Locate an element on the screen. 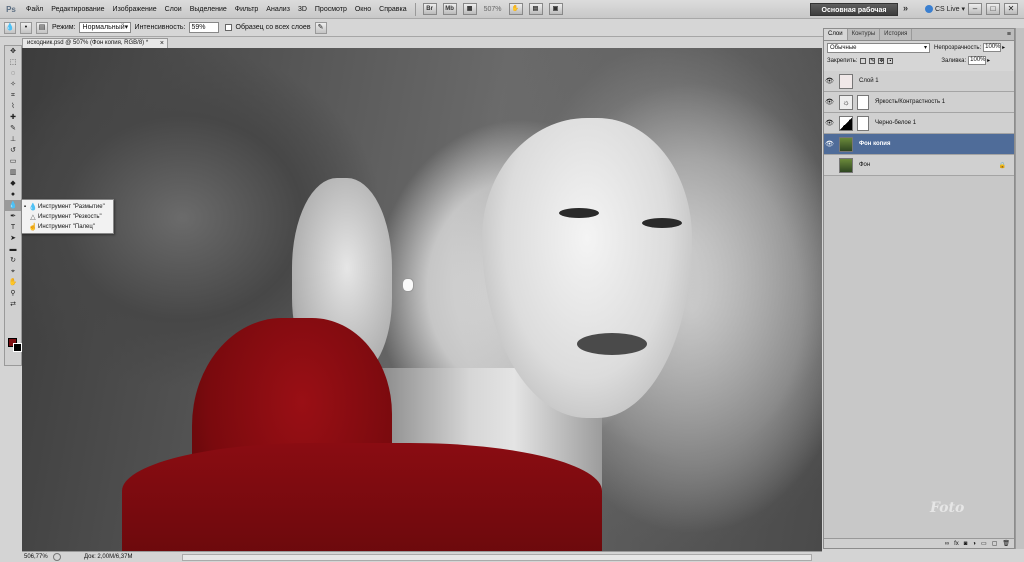 The width and height of the screenshot is (1024, 562). menu-image: Изображение is located at coordinates (135, 9).